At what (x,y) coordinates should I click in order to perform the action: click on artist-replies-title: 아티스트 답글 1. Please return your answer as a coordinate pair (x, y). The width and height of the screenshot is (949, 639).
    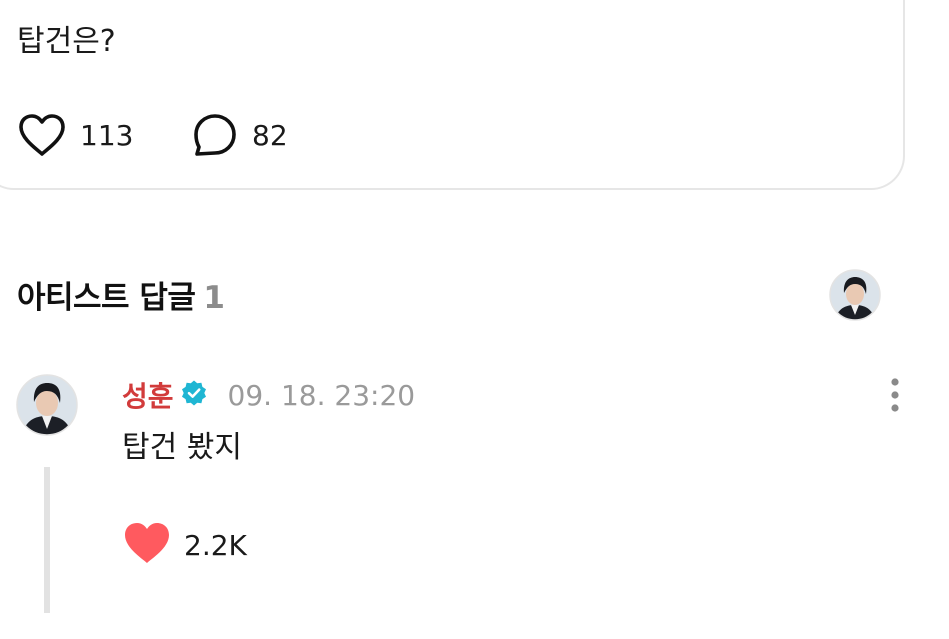
    Looking at the image, I should click on (121, 294).